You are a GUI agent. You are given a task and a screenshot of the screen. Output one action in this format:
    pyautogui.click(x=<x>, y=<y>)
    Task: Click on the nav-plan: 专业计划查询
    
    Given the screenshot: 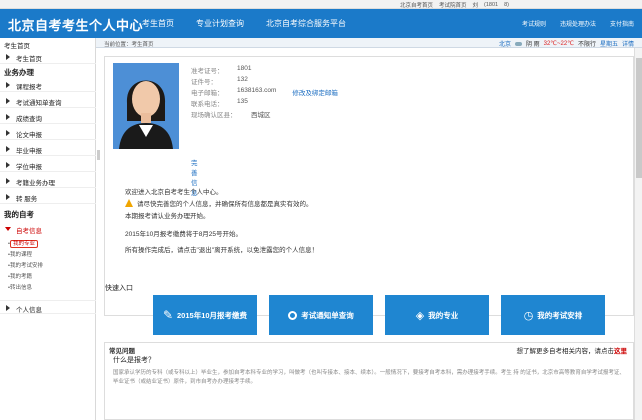 What is the action you would take?
    pyautogui.click(x=220, y=23)
    